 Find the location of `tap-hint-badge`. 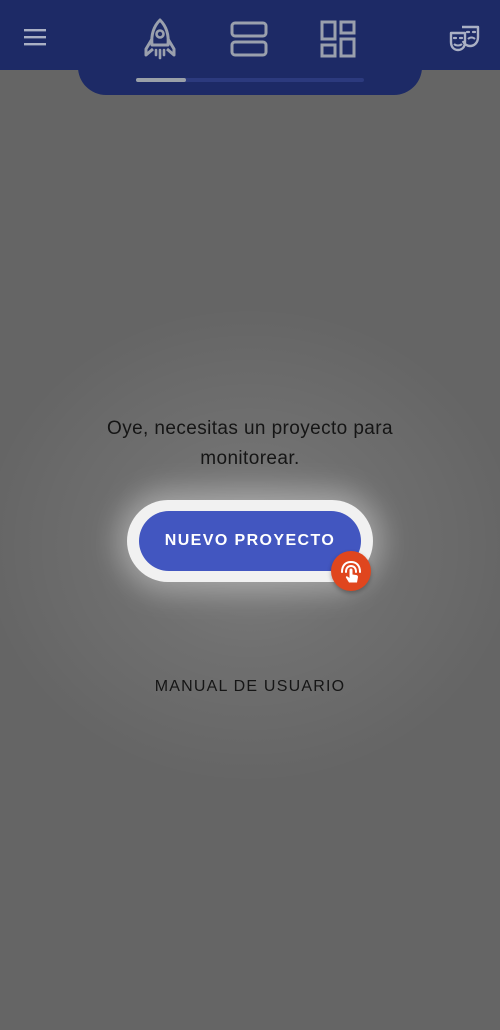

tap-hint-badge is located at coordinates (351, 571).